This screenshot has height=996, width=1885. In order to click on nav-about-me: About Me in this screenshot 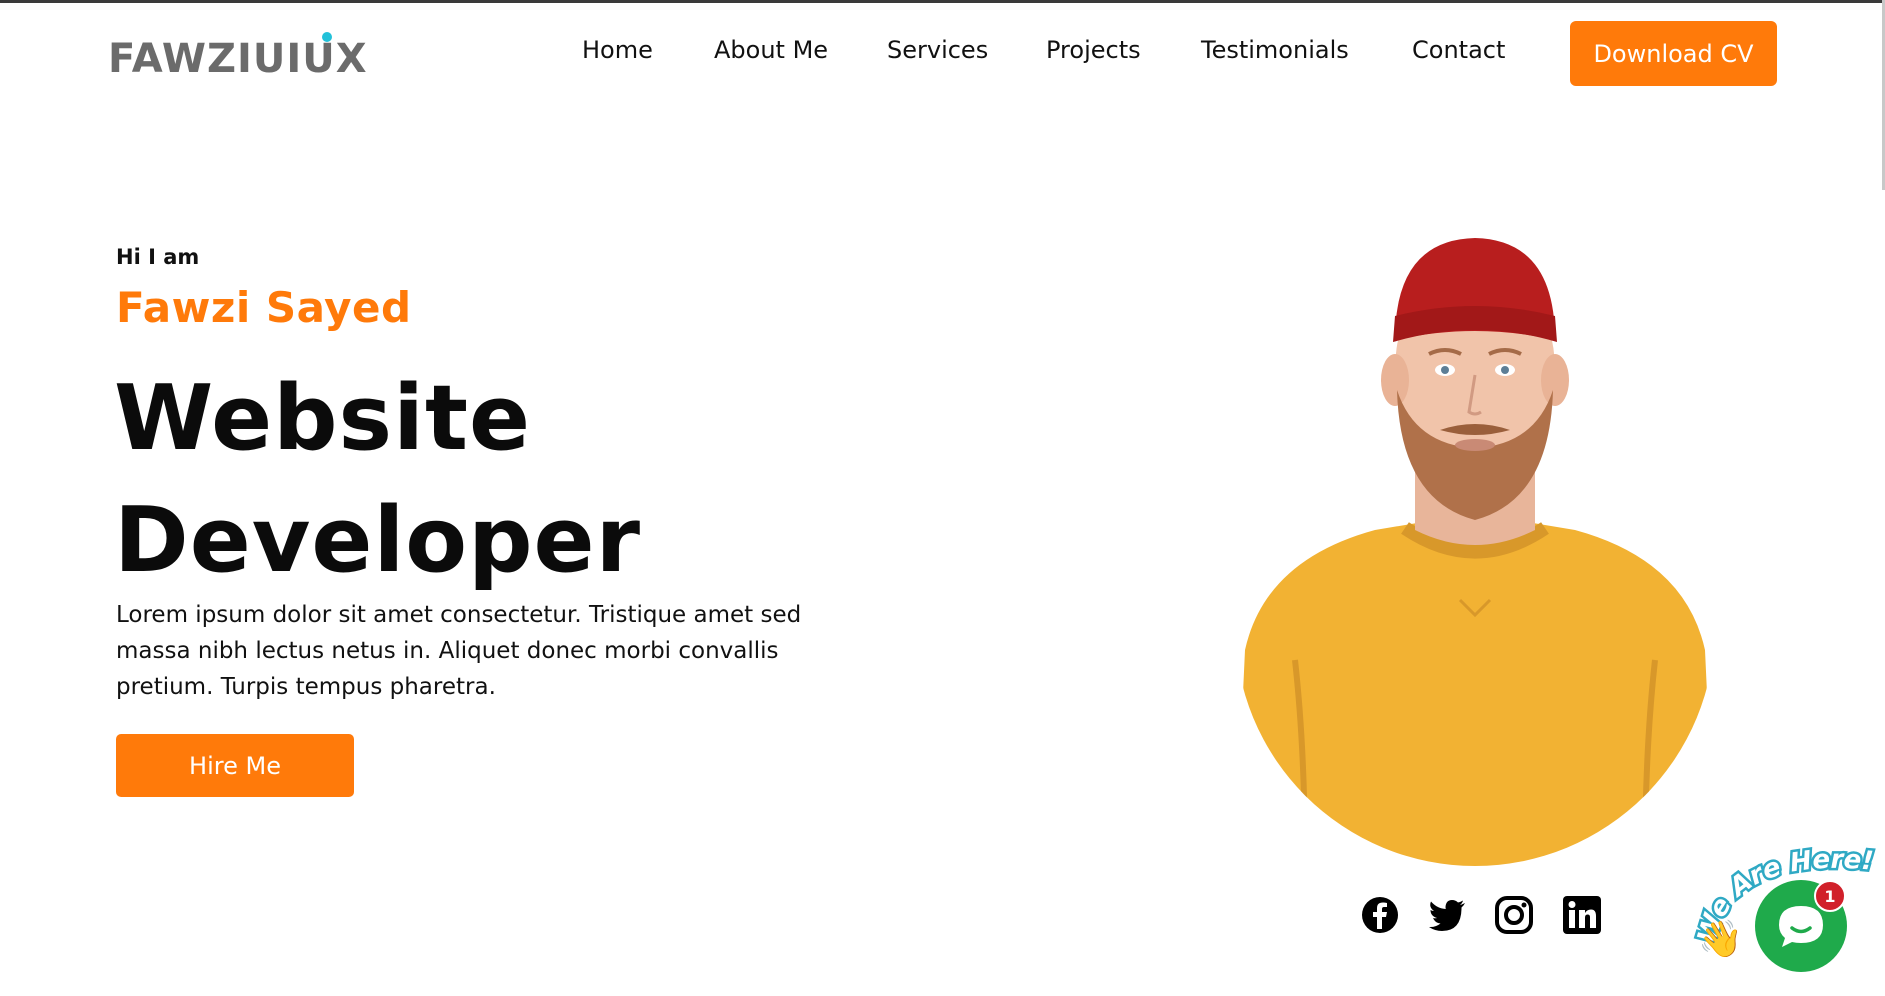, I will do `click(771, 50)`.